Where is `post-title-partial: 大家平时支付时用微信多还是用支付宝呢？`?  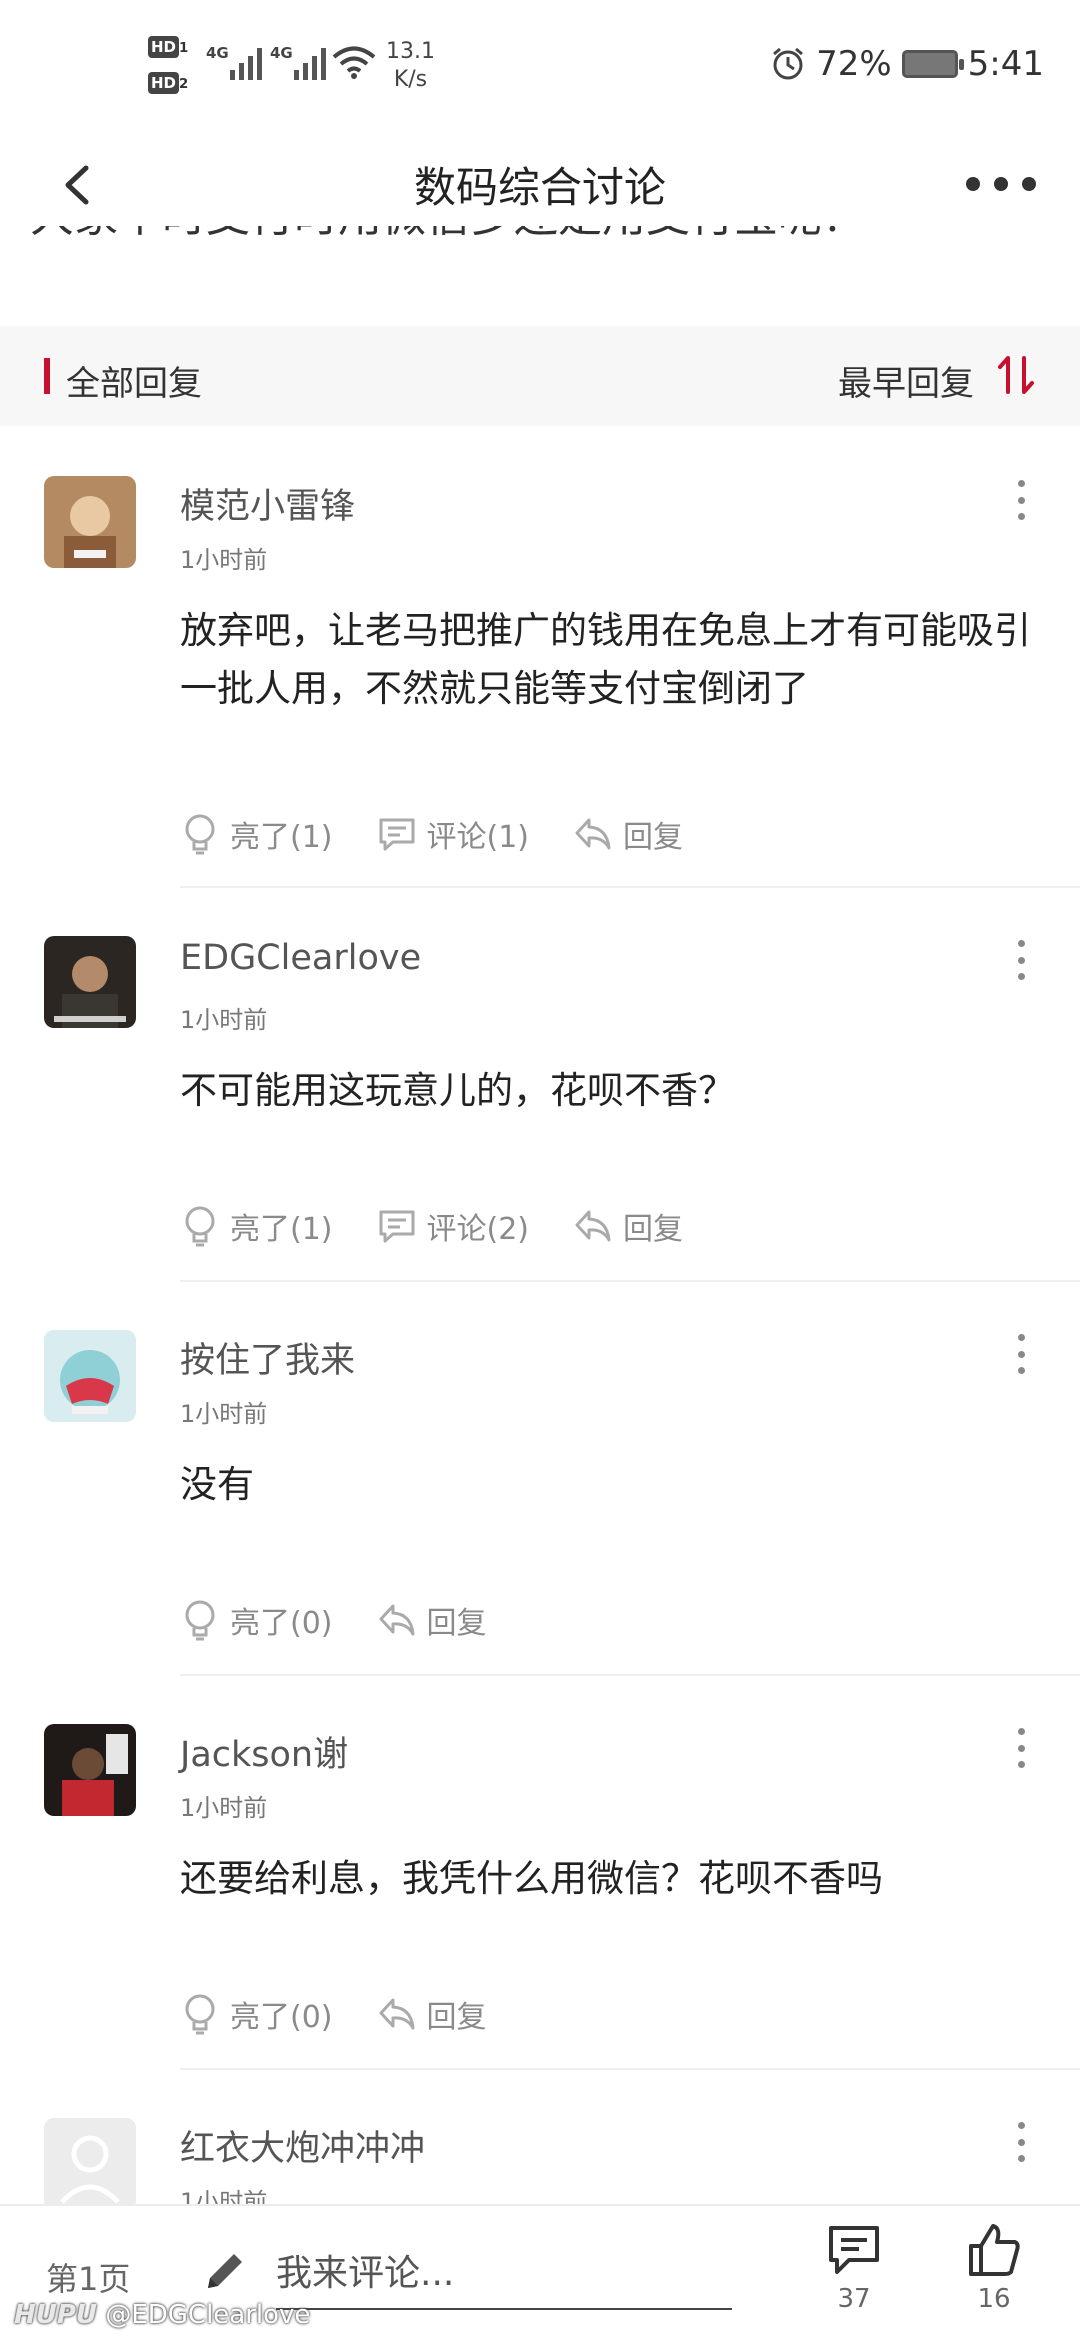 post-title-partial: 大家平时支付时用微信多还是用支付宝呢？ is located at coordinates (448, 251).